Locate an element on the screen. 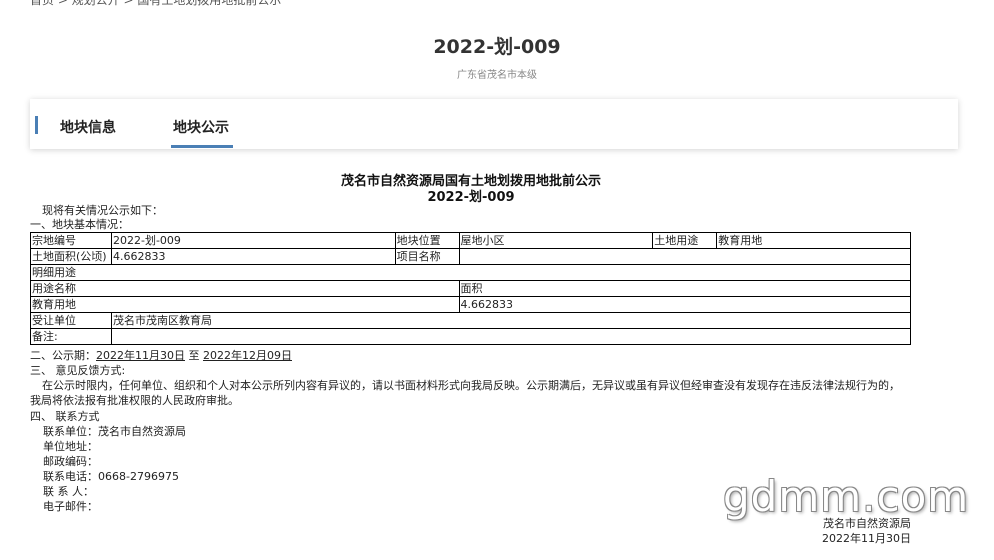 The image size is (994, 560). table-row: 教育用地 4.662833 is located at coordinates (471, 304).